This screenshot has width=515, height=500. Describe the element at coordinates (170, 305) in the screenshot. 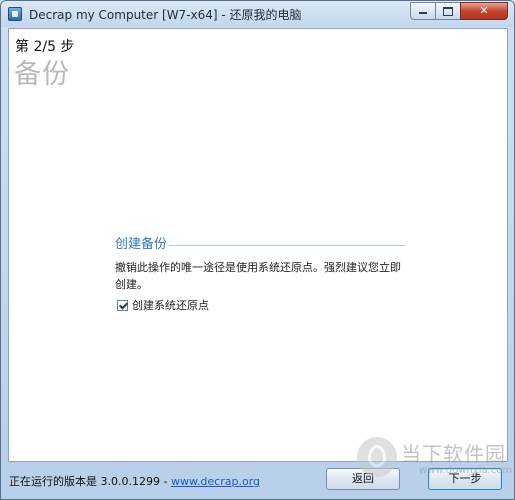

I see `restore-point-label: 创建系统还原点` at that location.